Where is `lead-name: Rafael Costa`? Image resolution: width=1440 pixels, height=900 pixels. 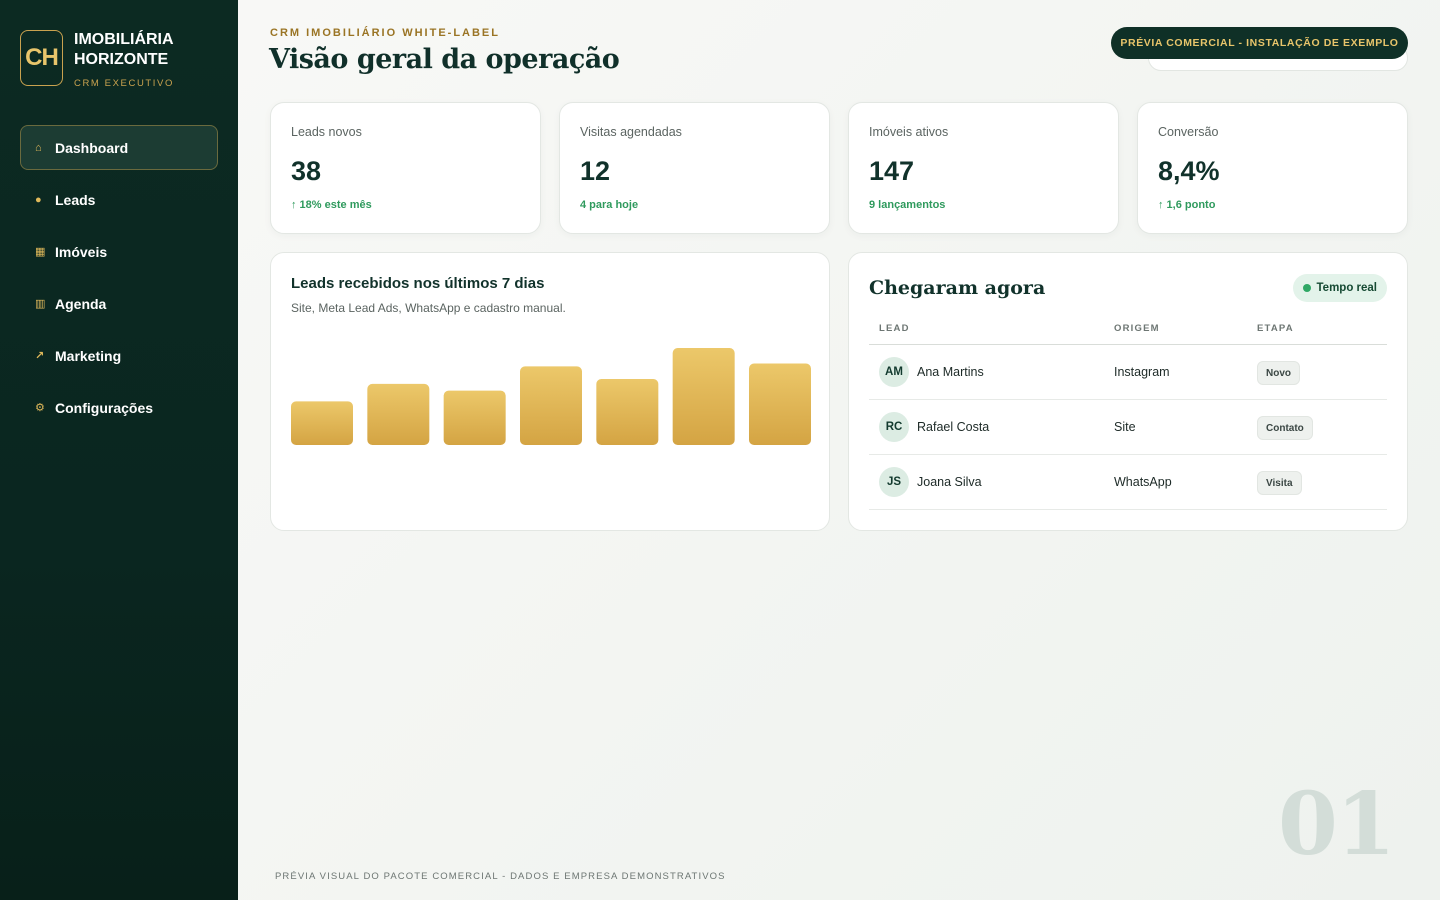
lead-name: Rafael Costa is located at coordinates (953, 427).